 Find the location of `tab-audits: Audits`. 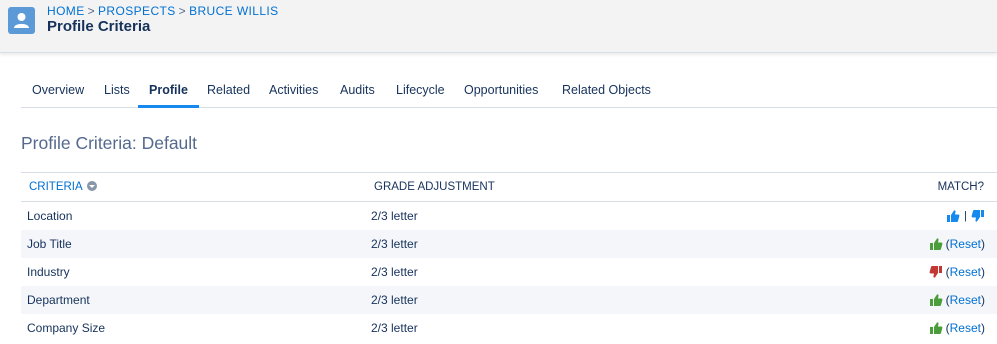

tab-audits: Audits is located at coordinates (357, 90).